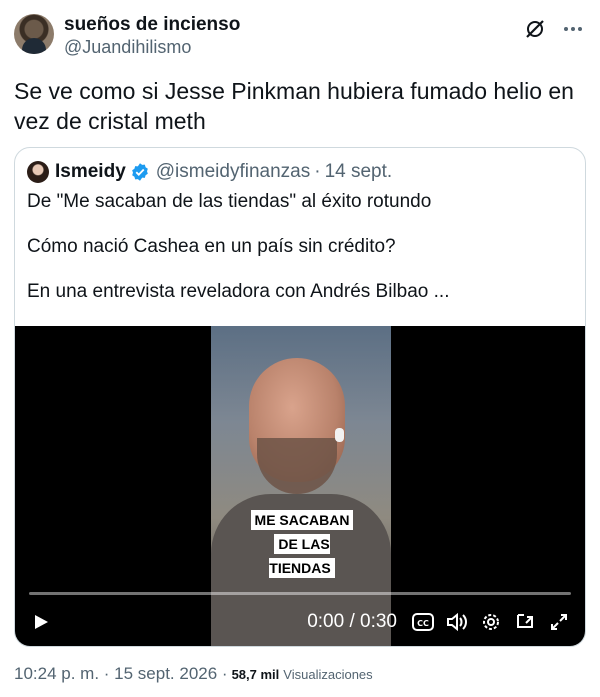 The image size is (600, 697). Describe the element at coordinates (300, 593) in the screenshot. I see `progress-bar` at that location.